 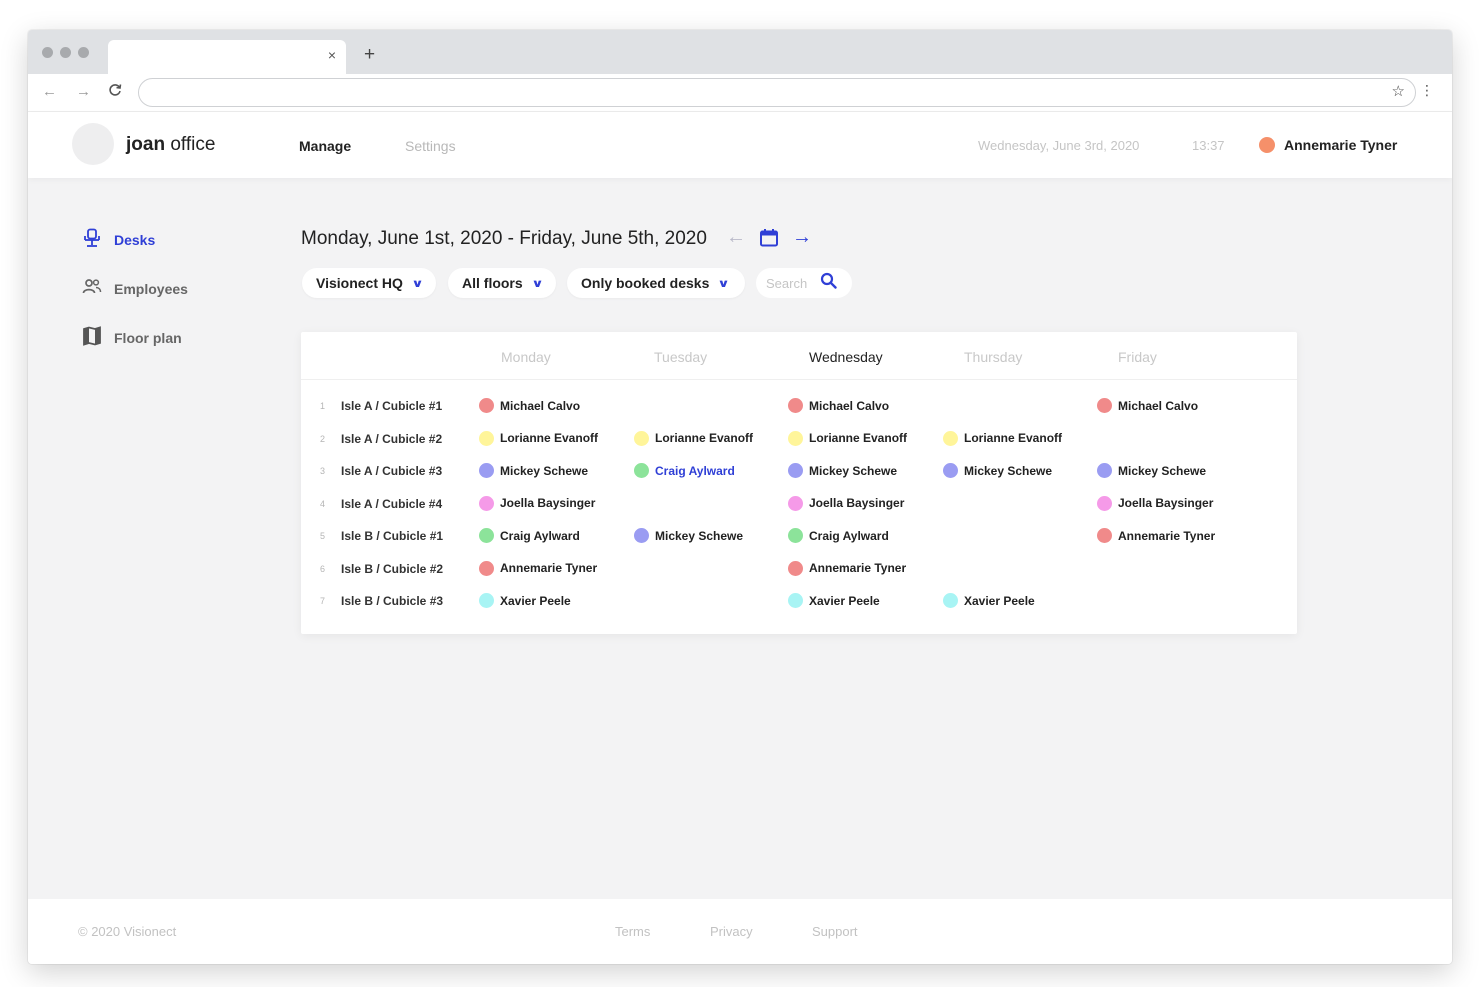 What do you see at coordinates (65, 52) in the screenshot?
I see `window-minimize-dot` at bounding box center [65, 52].